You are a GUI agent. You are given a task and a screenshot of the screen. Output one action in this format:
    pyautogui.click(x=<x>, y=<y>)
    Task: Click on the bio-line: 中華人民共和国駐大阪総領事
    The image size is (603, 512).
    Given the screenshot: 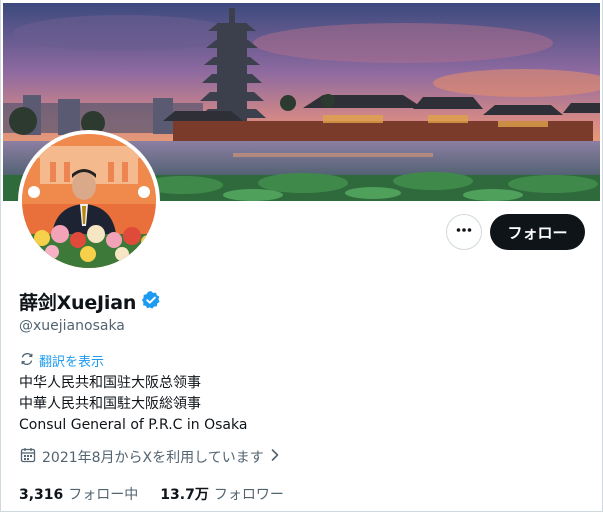 What is the action you would take?
    pyautogui.click(x=110, y=404)
    